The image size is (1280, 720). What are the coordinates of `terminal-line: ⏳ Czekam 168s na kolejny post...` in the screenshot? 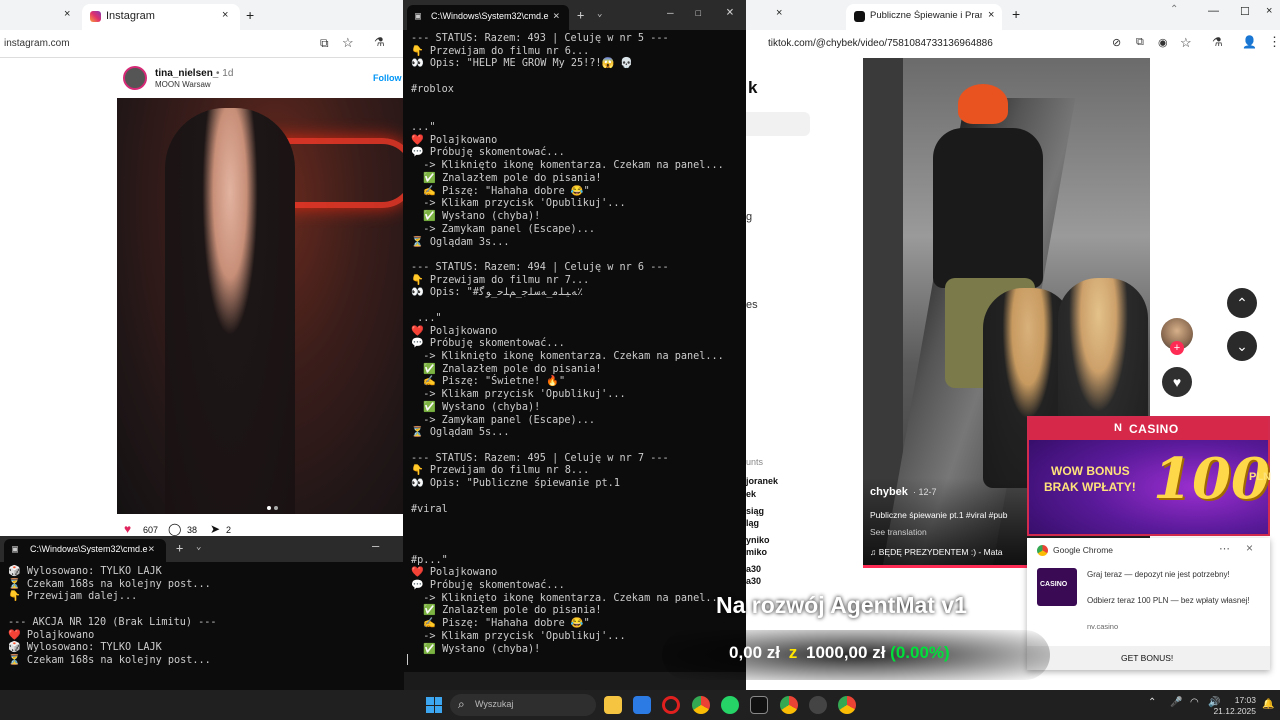 It's located at (109, 584).